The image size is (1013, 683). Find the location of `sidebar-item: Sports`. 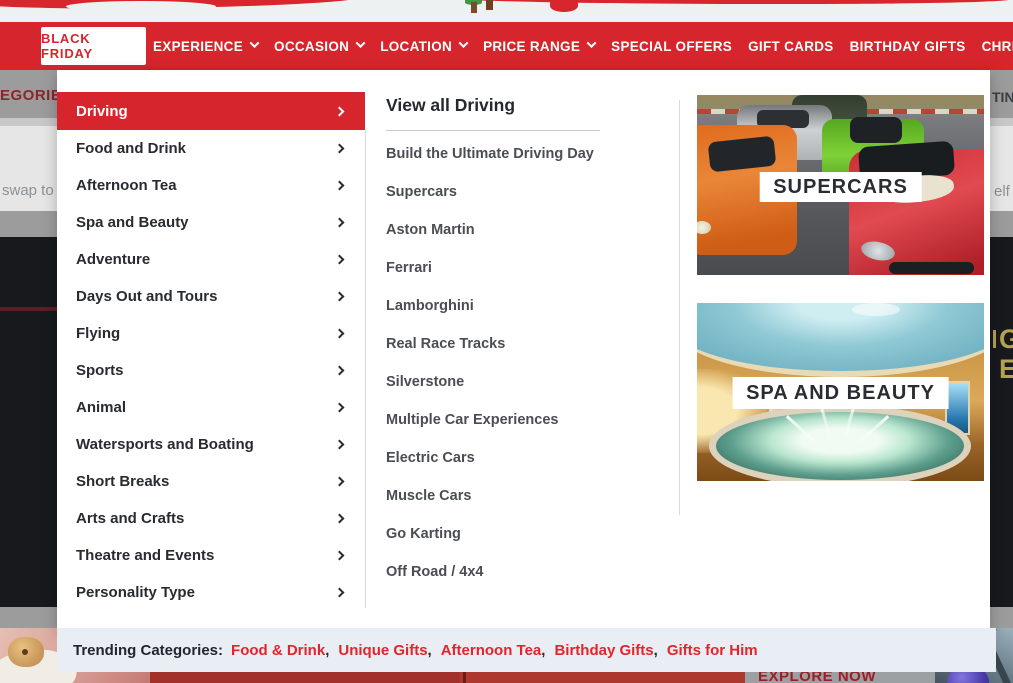

sidebar-item: Sports is located at coordinates (211, 370).